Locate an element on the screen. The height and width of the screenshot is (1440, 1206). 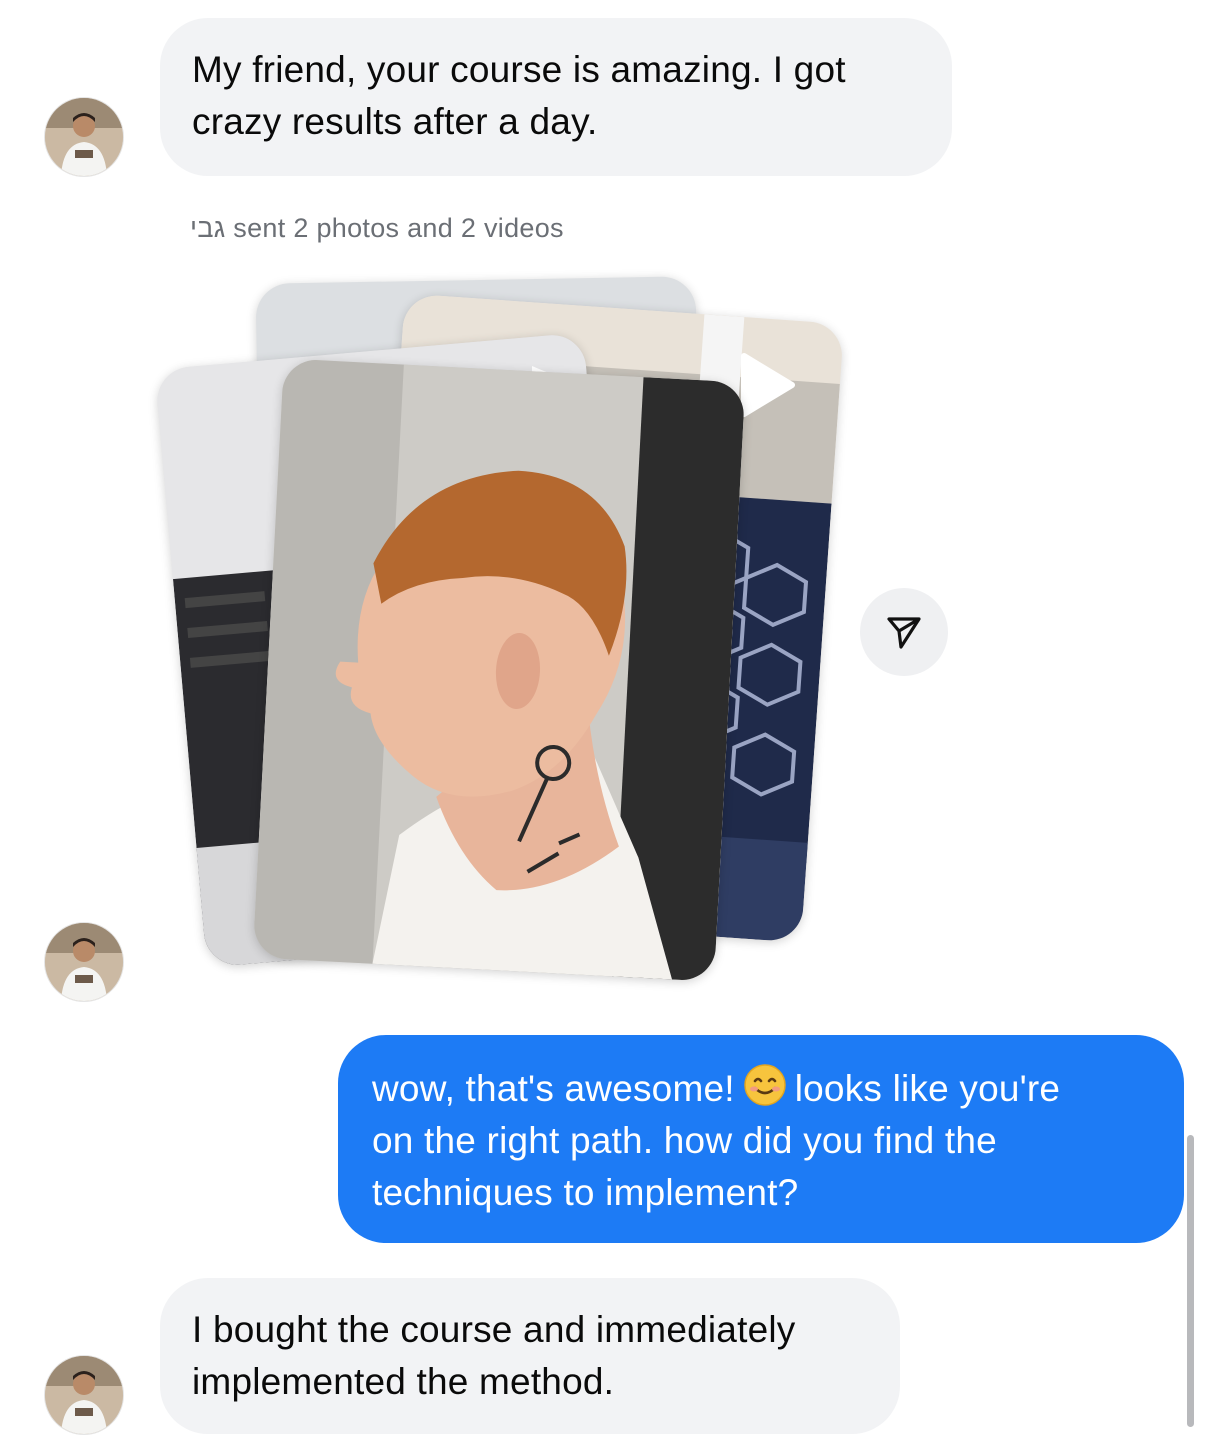
scrollbar is located at coordinates (1190, 1281).